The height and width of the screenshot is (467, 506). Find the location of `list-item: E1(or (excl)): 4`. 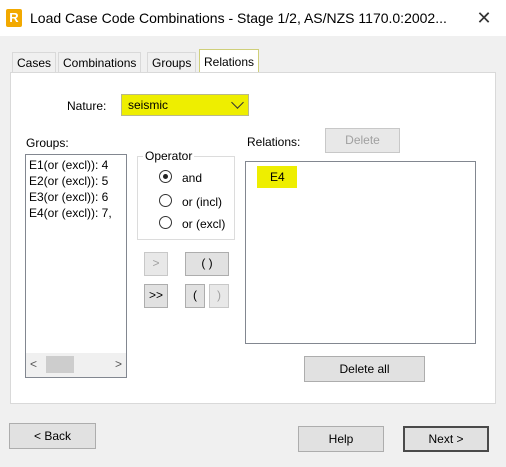

list-item: E1(or (excl)): 4 is located at coordinates (68, 165).